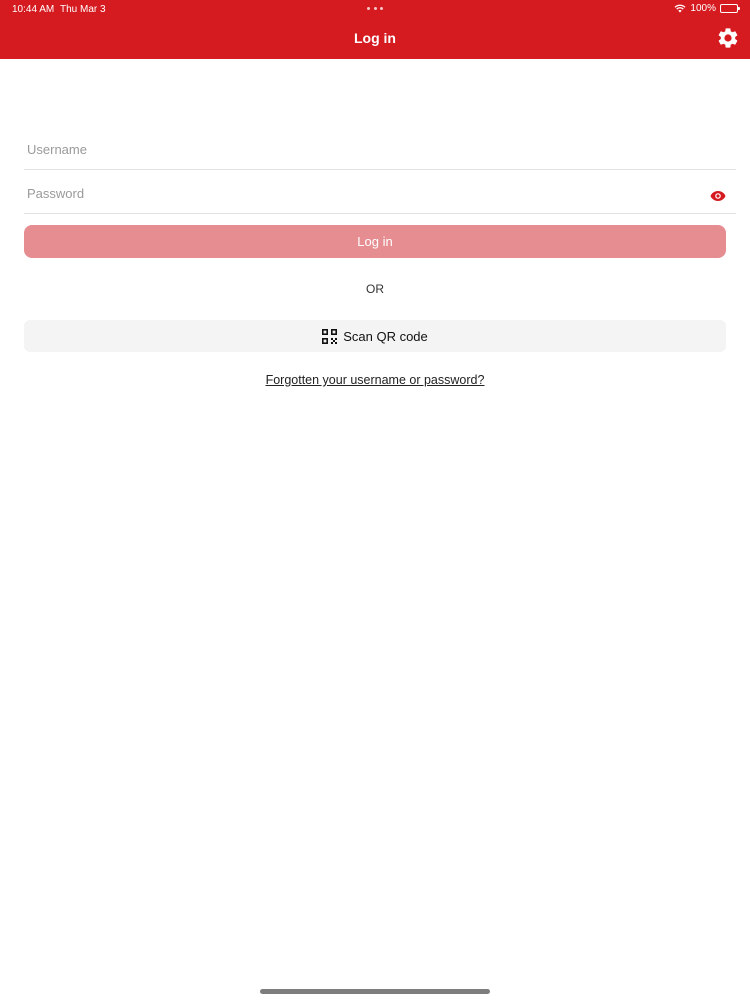  Describe the element at coordinates (357, 149) in the screenshot. I see `username-input` at that location.